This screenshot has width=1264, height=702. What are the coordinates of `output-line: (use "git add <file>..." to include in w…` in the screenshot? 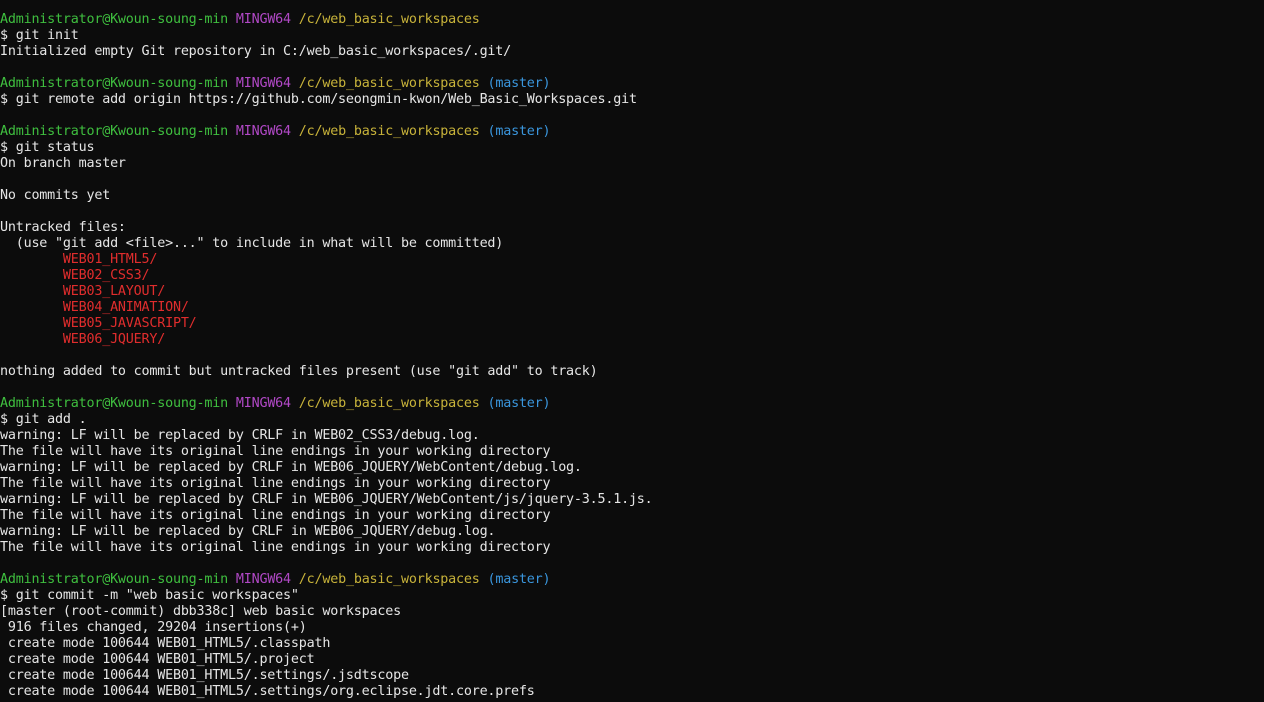 It's located at (632, 244).